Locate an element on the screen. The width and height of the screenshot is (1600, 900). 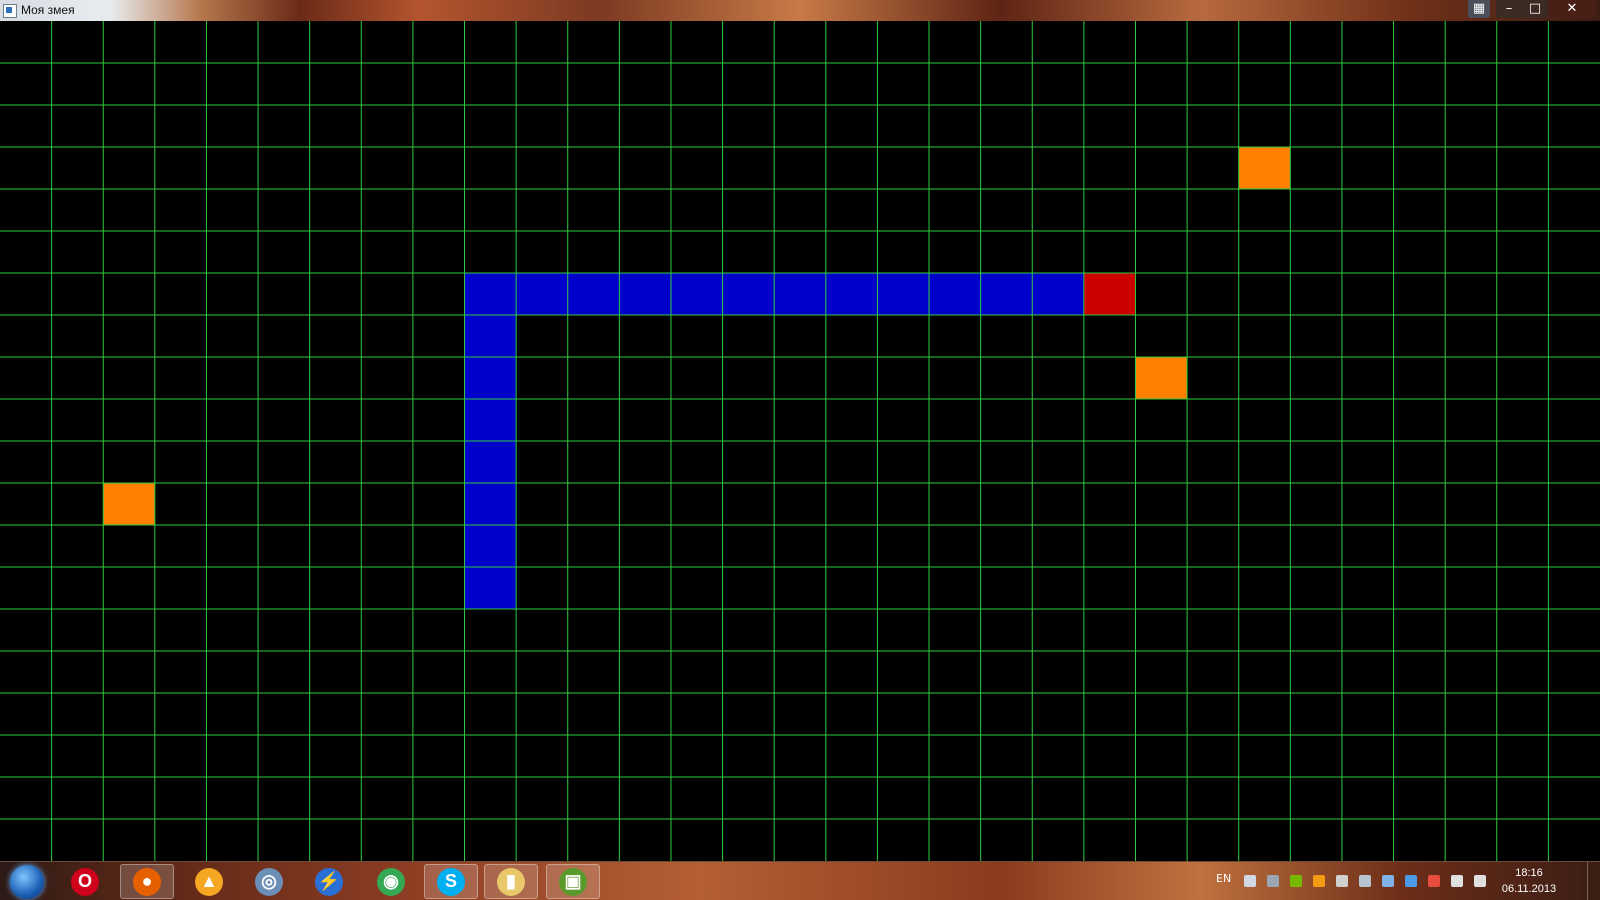
clock-time: 18:16 is located at coordinates (1529, 873).